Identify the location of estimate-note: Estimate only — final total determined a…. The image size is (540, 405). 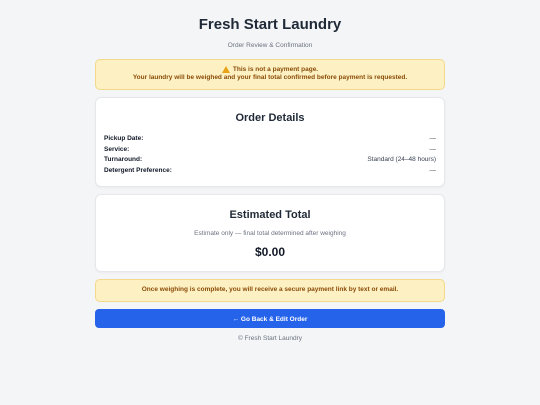
(270, 233).